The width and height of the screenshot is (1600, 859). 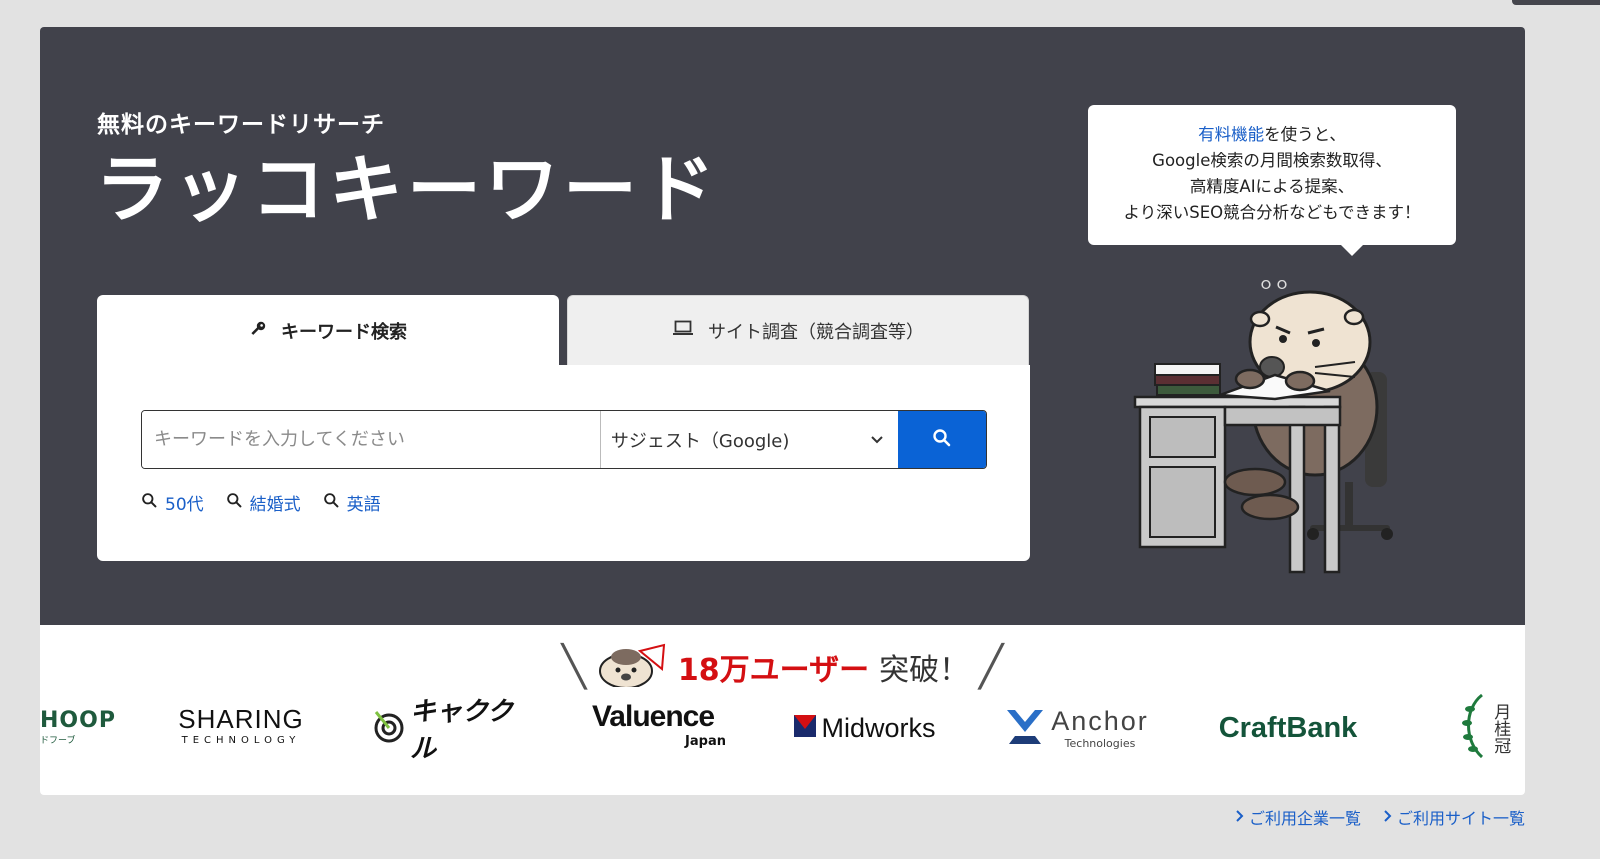 What do you see at coordinates (58, 741) in the screenshot?
I see `client-logo-sub: ドフーブ` at bounding box center [58, 741].